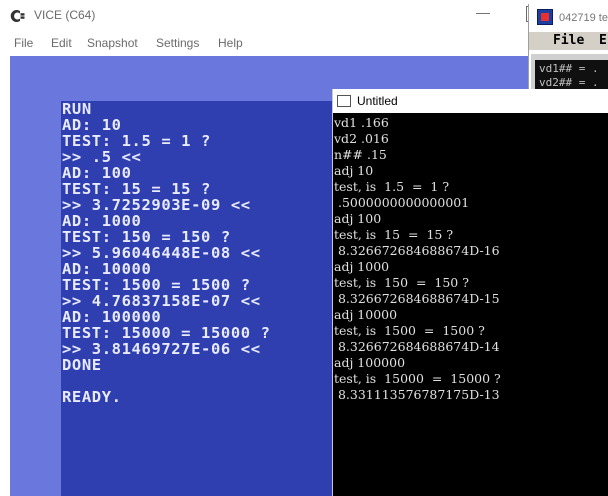 The image size is (608, 496). What do you see at coordinates (161, 349) in the screenshot?
I see `c64-line: >> 3.81469727E-06 <<` at bounding box center [161, 349].